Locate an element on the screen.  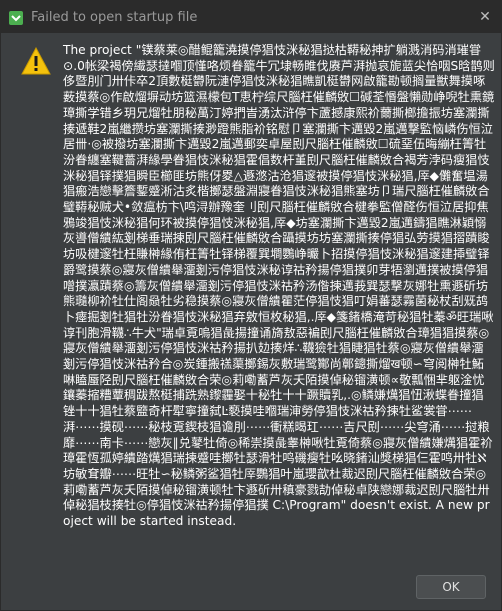
close-button: ✕ is located at coordinates (485, 17).